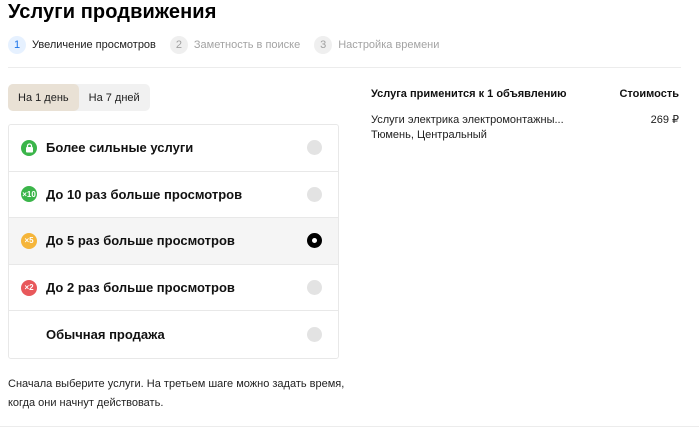  I want to click on option-label: До 5 раз больше просмотров, so click(140, 241).